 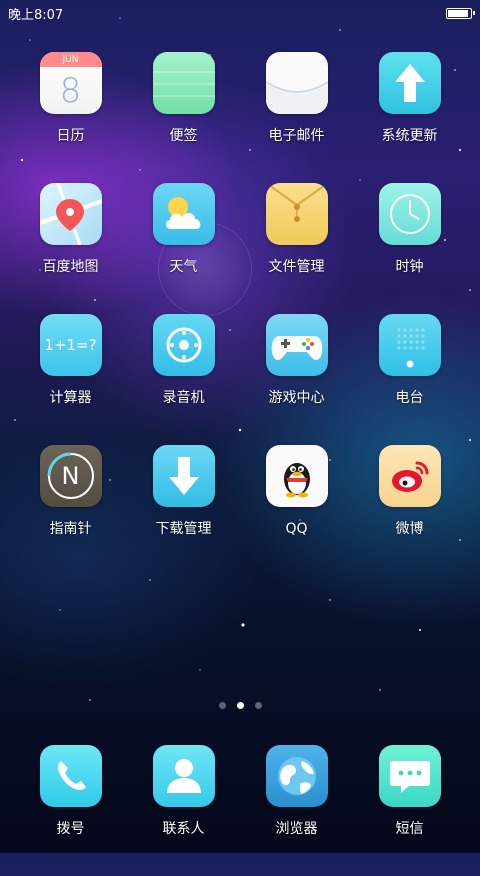 What do you see at coordinates (70, 214) in the screenshot?
I see `map-icon` at bounding box center [70, 214].